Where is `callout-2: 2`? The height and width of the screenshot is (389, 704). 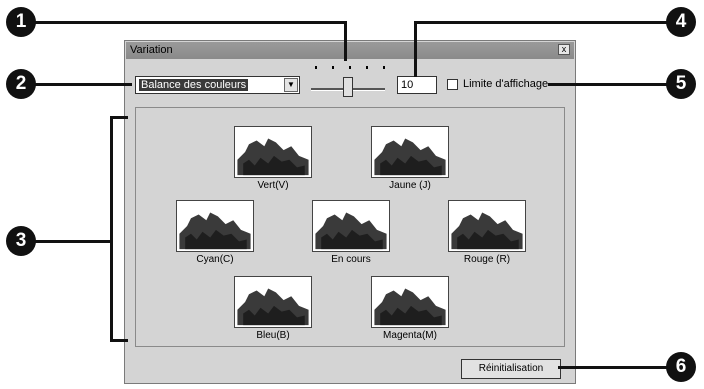
callout-2: 2 is located at coordinates (21, 84).